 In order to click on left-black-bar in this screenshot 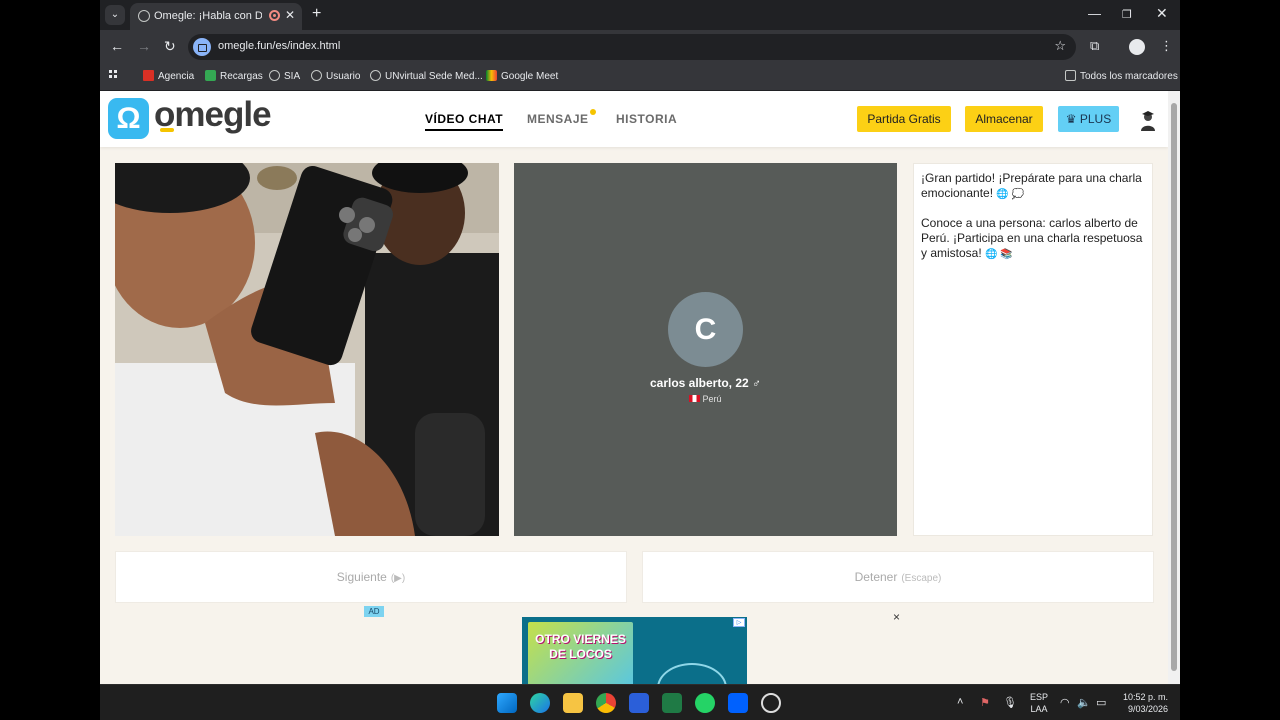, I will do `click(50, 360)`.